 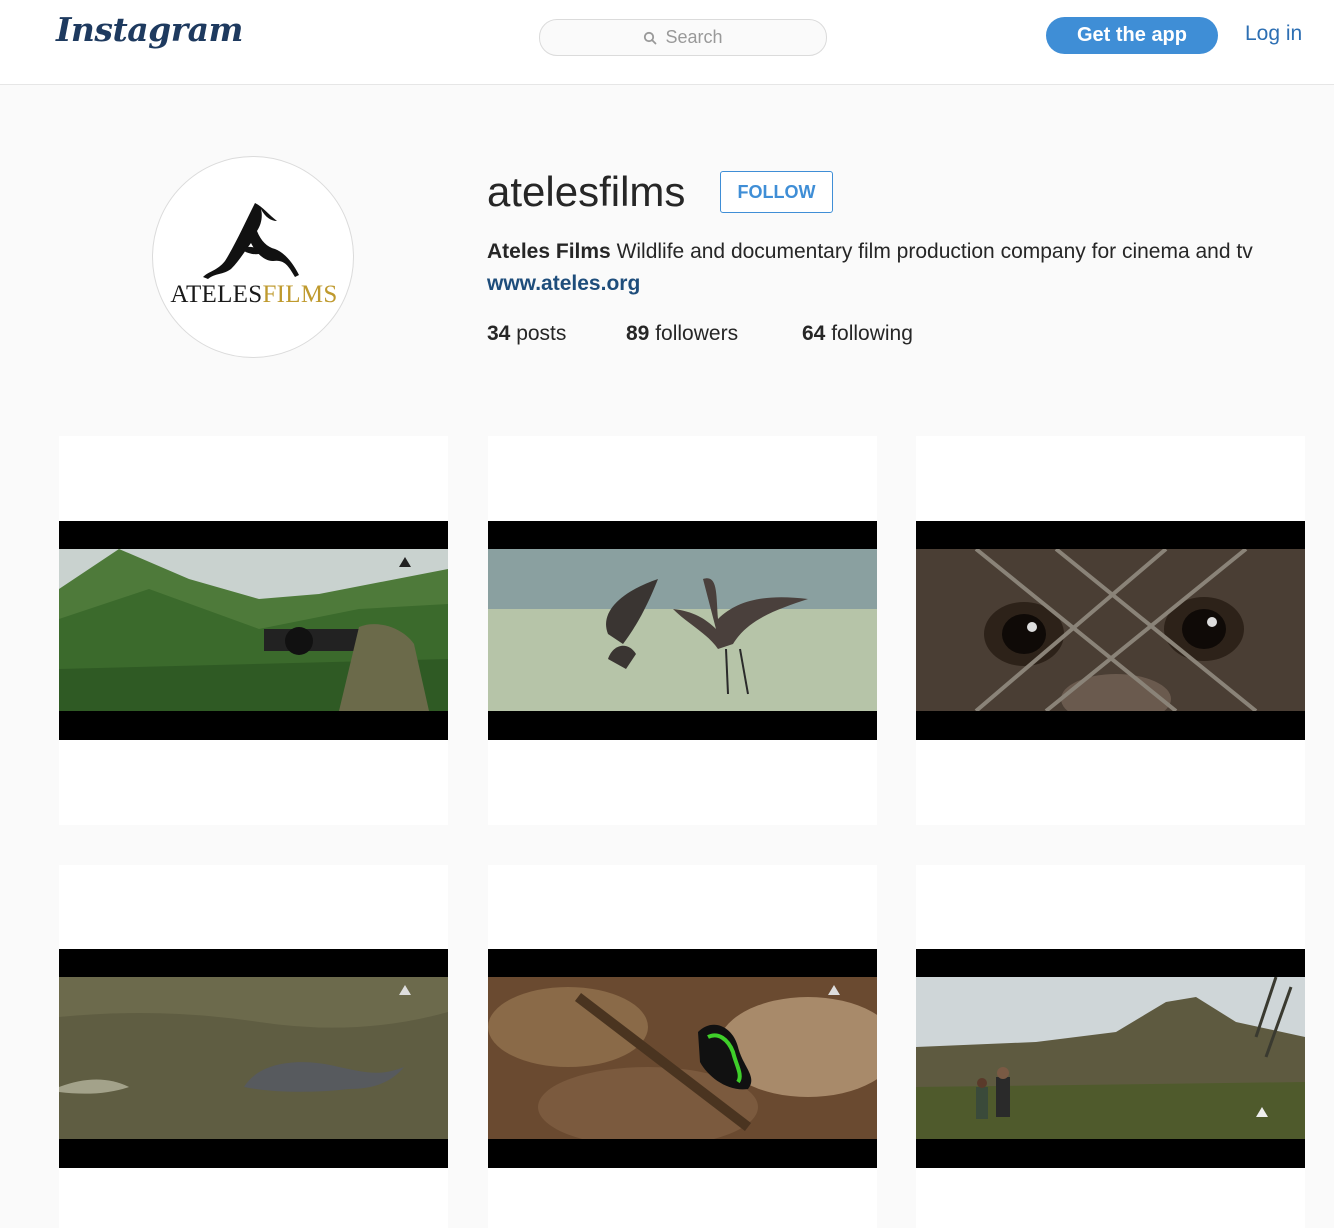 What do you see at coordinates (253, 1058) in the screenshot?
I see `post-image-dolphin` at bounding box center [253, 1058].